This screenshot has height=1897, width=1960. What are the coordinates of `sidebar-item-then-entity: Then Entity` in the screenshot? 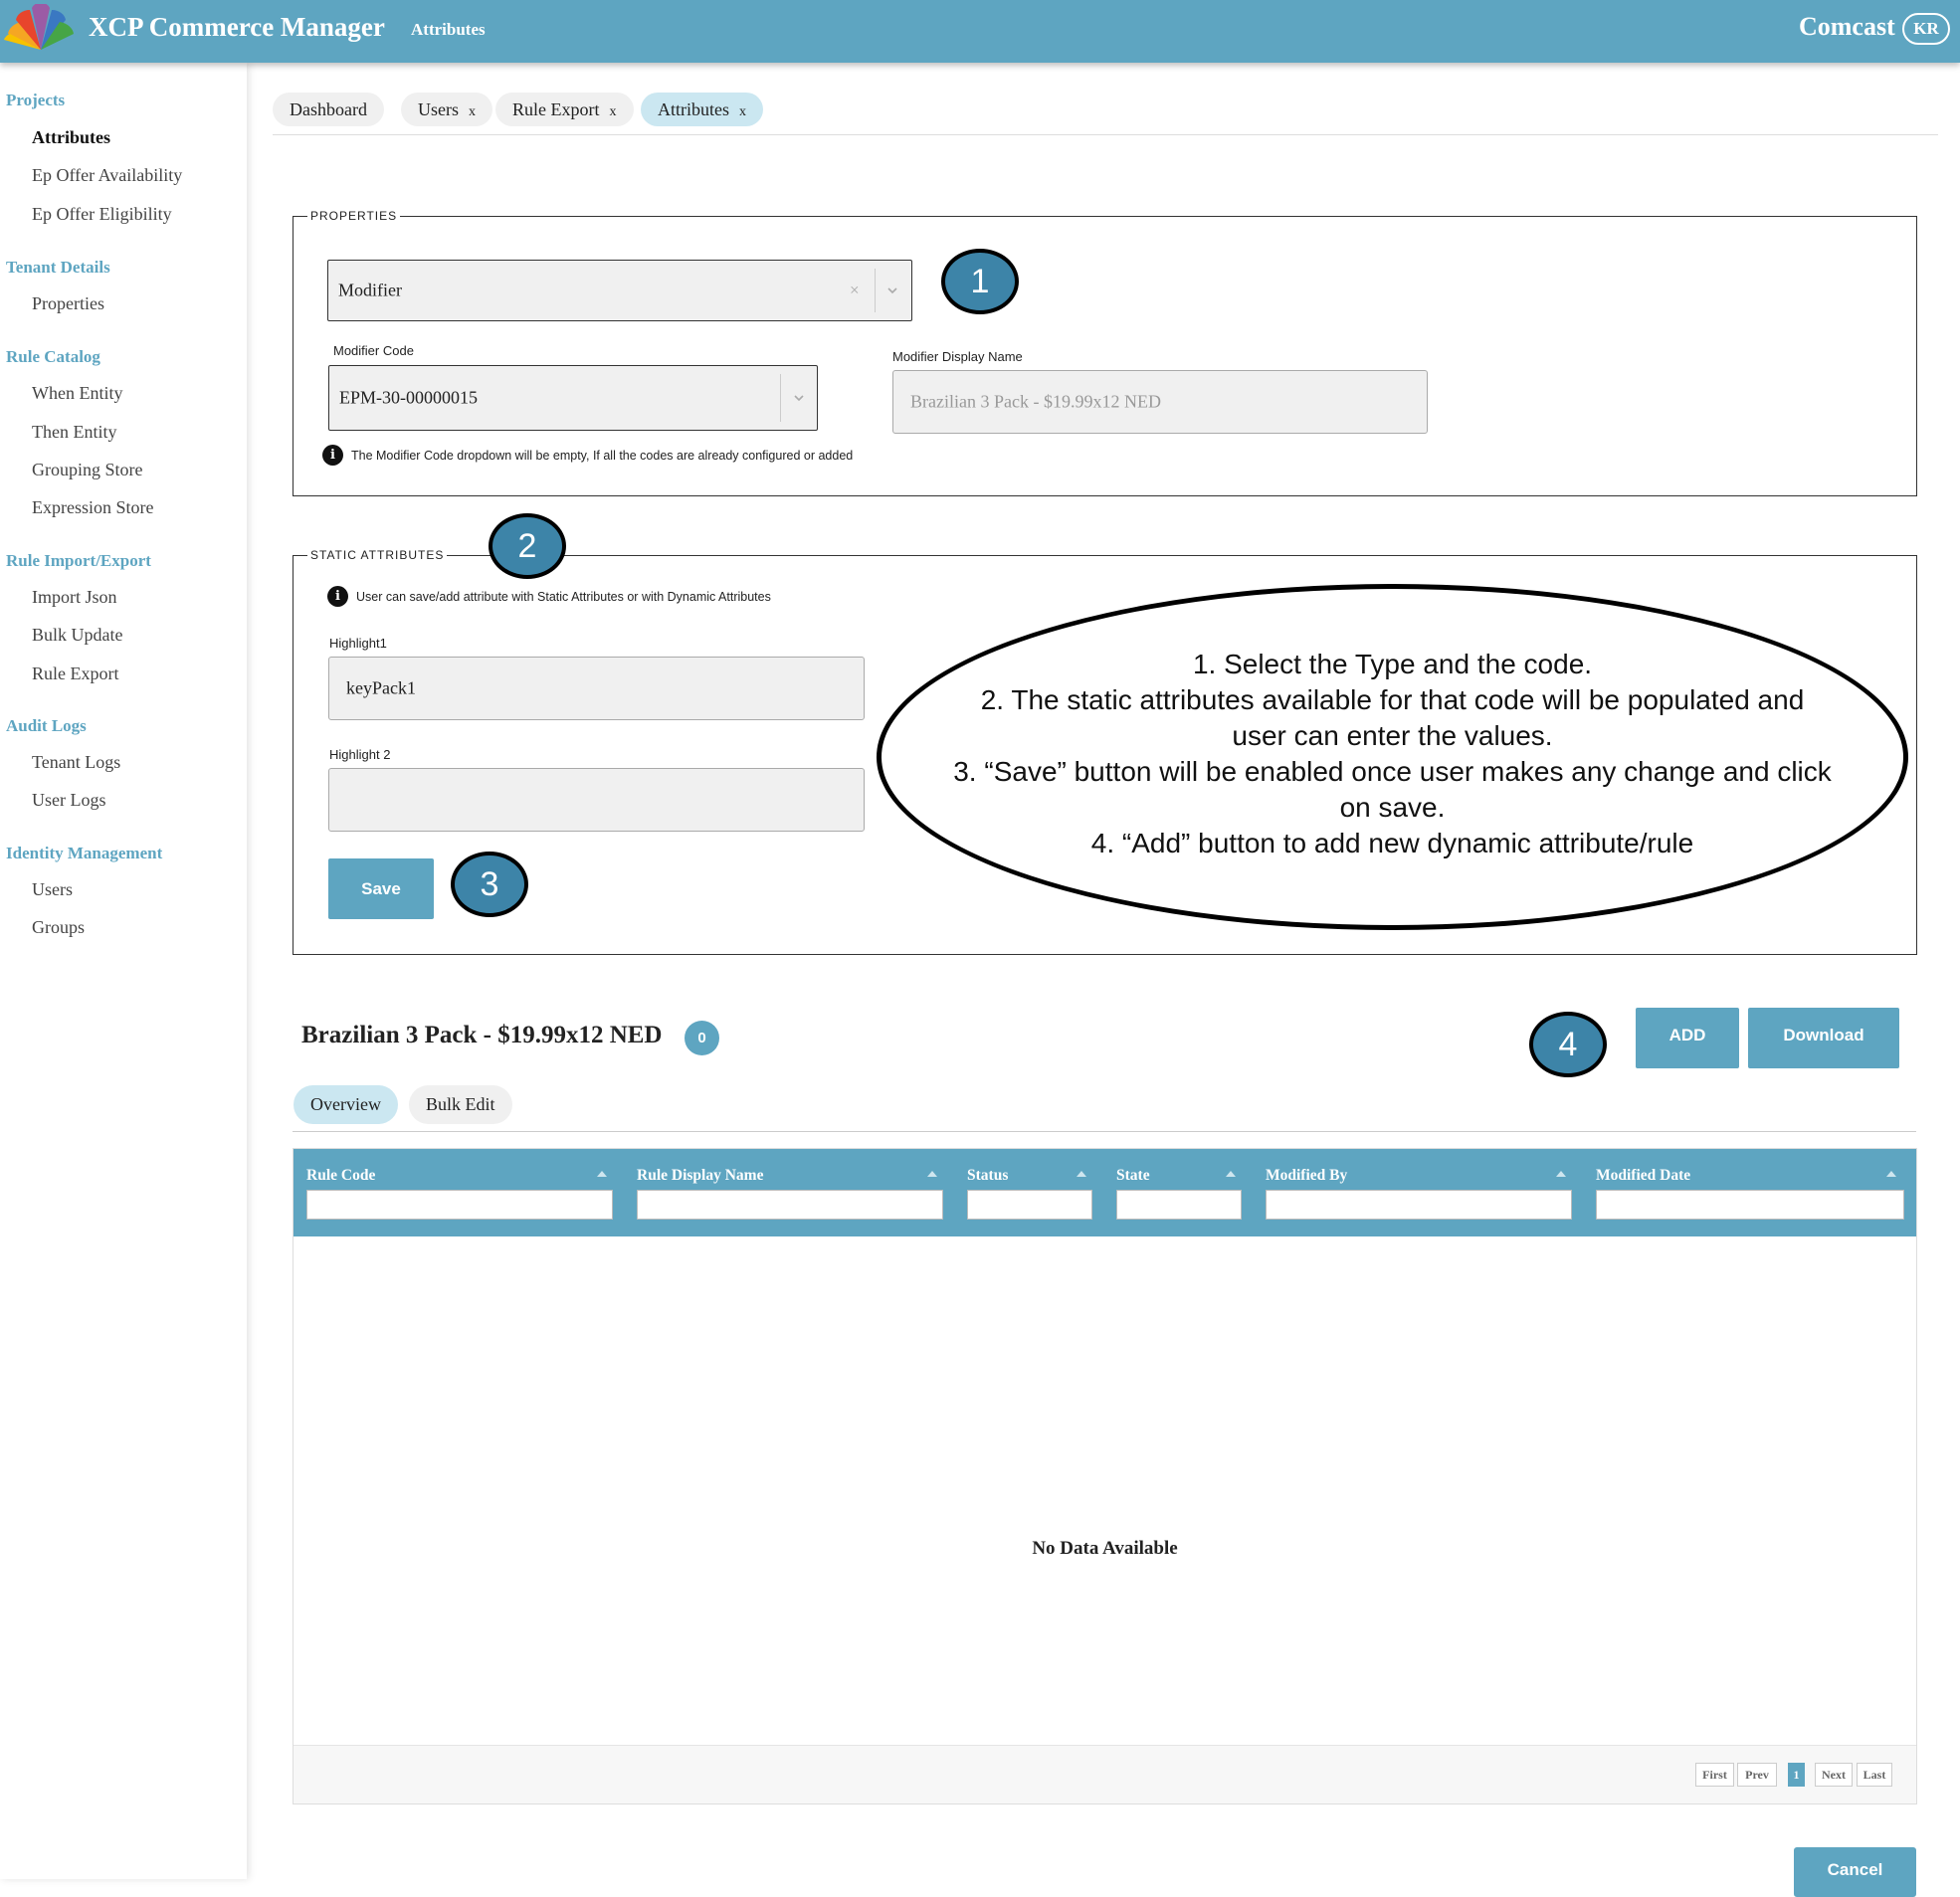 It's located at (74, 432).